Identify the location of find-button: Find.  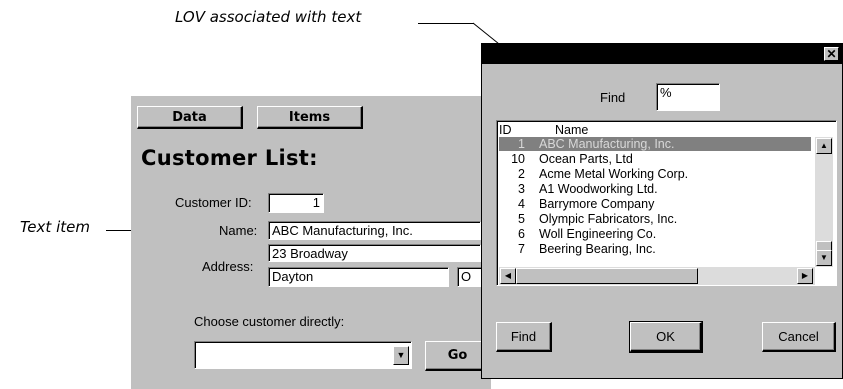
(524, 337).